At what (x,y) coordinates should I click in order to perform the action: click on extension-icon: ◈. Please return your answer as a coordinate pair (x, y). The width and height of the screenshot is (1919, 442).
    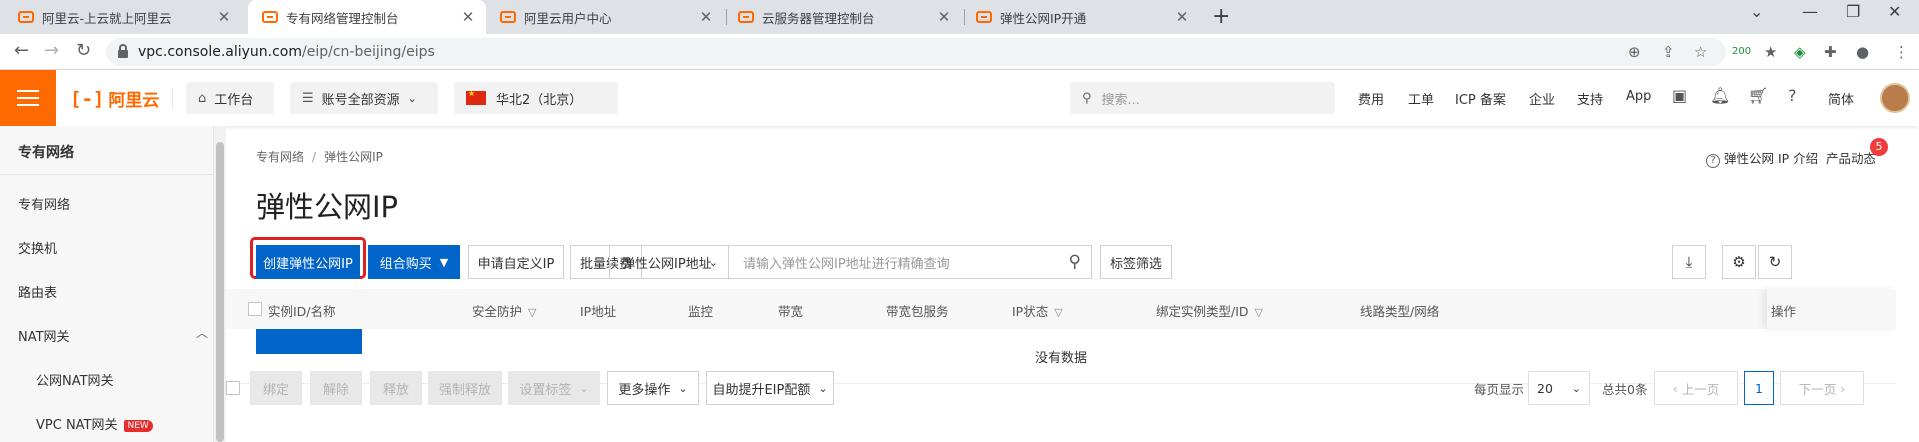
    Looking at the image, I should click on (1800, 52).